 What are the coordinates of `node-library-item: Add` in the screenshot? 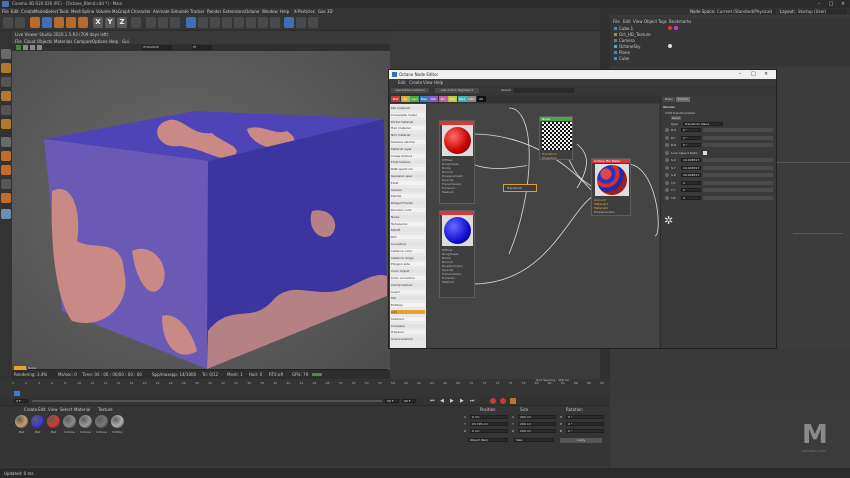 It's located at (408, 312).